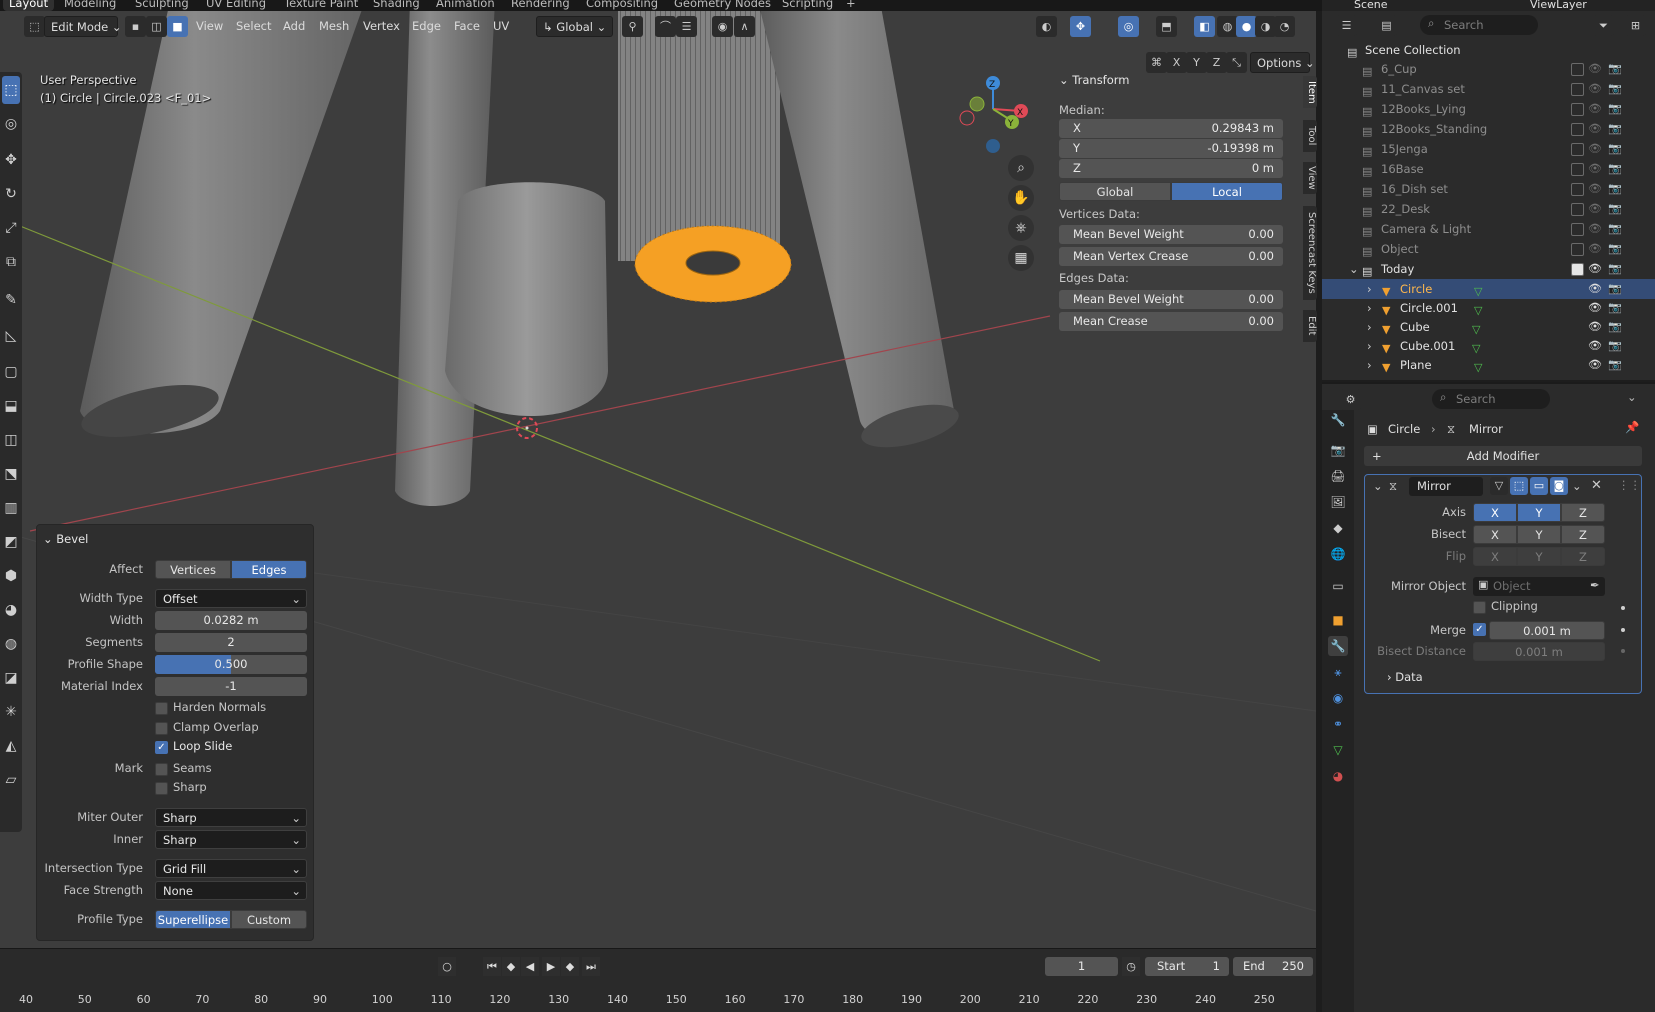 Image resolution: width=1655 pixels, height=1012 pixels. I want to click on edge-slide-icon: ◪, so click(11, 678).